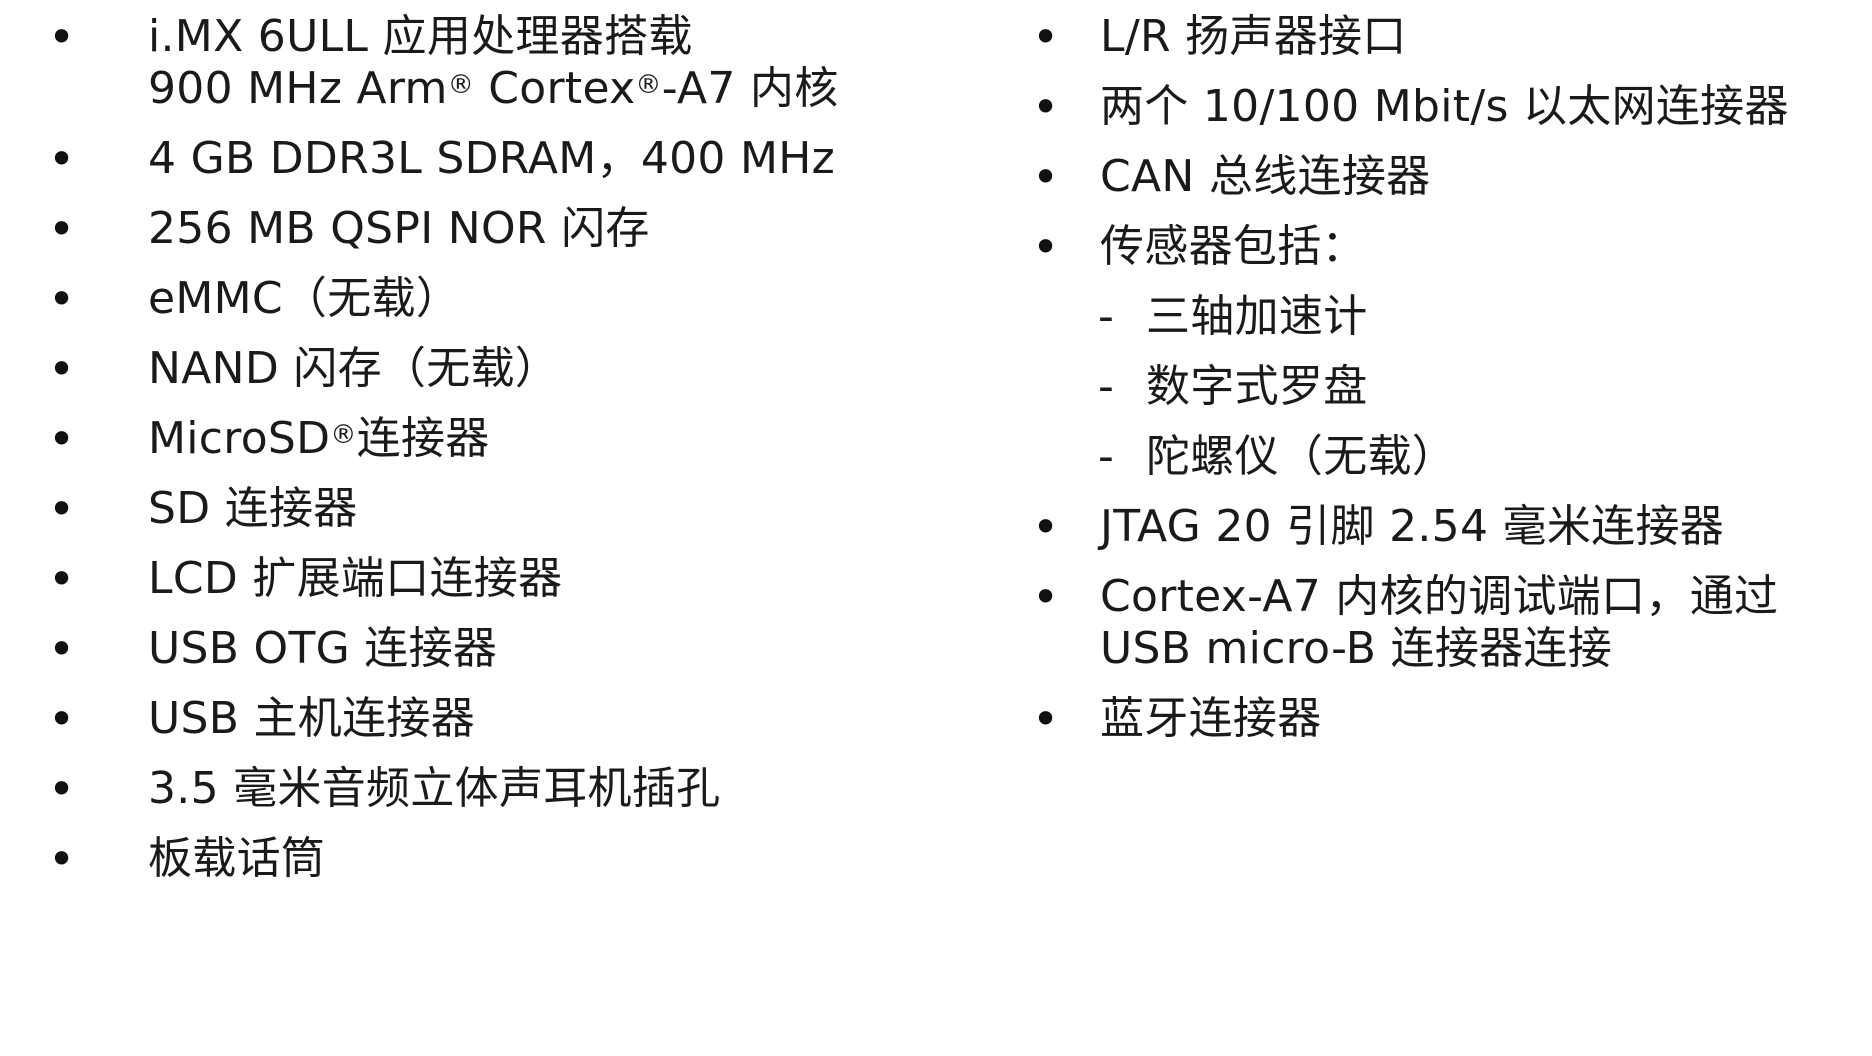 Image resolution: width=1872 pixels, height=1056 pixels. Describe the element at coordinates (354, 368) in the screenshot. I see `list-item-text: NAND 闪存（无载）` at that location.